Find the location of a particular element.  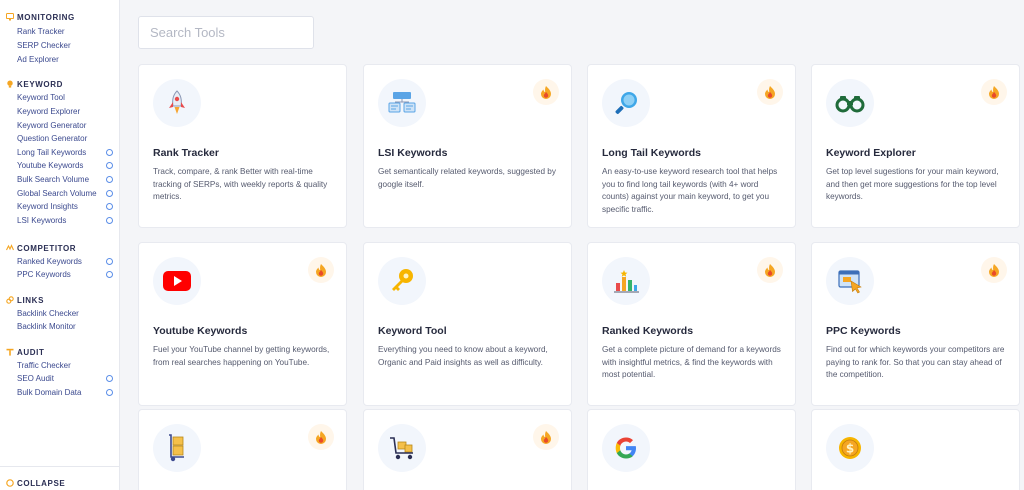

sidebar-item-global-search-volume: Global Search Volume is located at coordinates (67, 194).